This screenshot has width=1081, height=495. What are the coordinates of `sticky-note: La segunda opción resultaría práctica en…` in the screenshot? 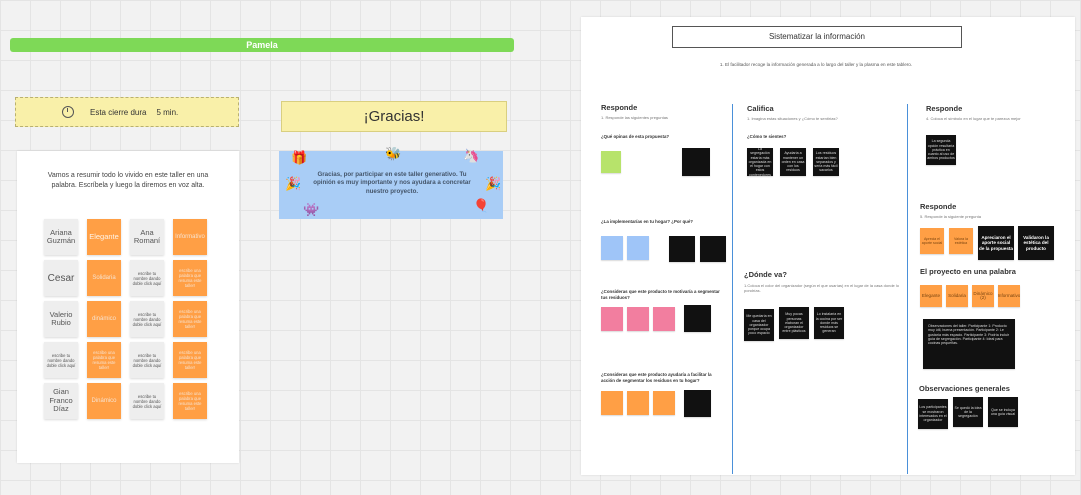 It's located at (941, 150).